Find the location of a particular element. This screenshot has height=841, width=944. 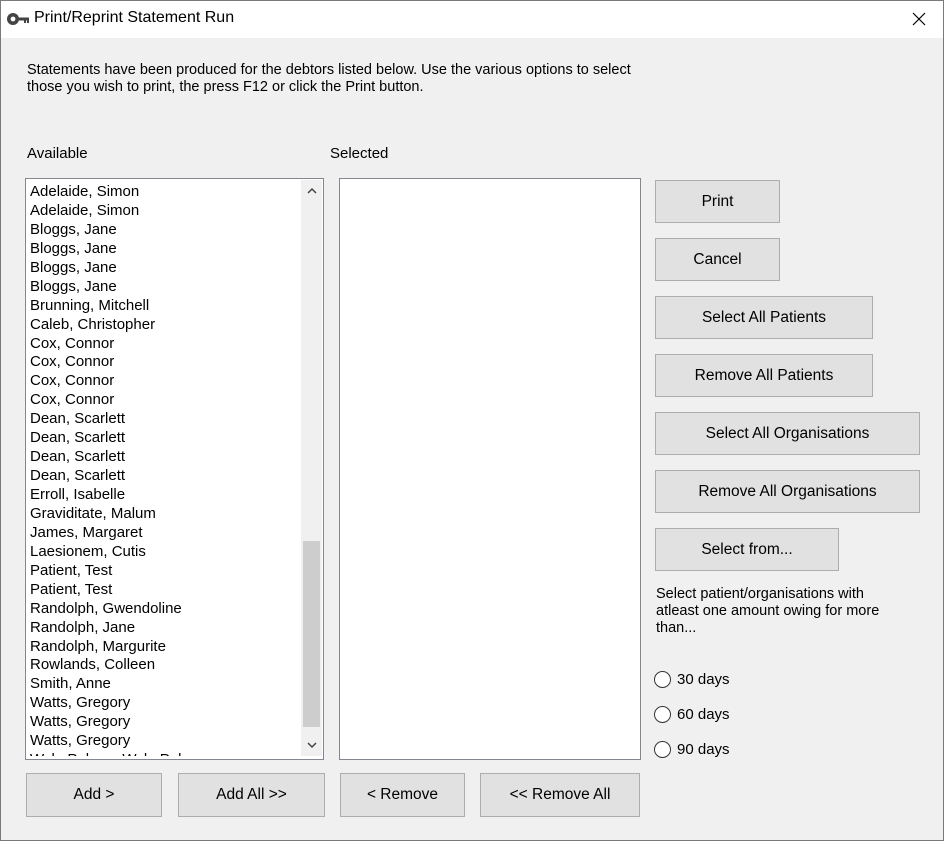

radio-30-days: 30 days is located at coordinates (692, 679).